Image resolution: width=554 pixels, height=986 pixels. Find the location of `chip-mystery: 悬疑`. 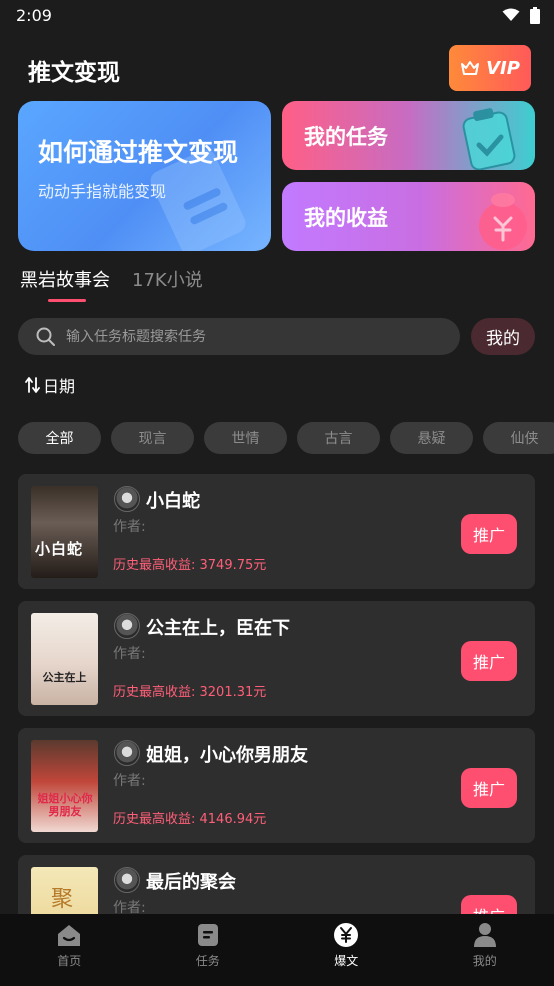

chip-mystery: 悬疑 is located at coordinates (431, 438).